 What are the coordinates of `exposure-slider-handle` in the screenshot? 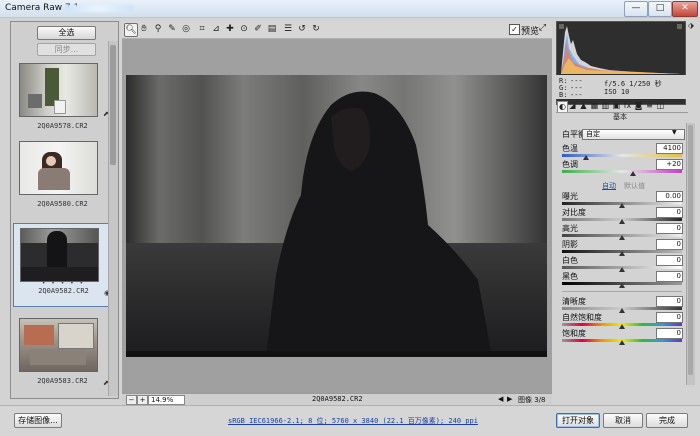 It's located at (622, 205).